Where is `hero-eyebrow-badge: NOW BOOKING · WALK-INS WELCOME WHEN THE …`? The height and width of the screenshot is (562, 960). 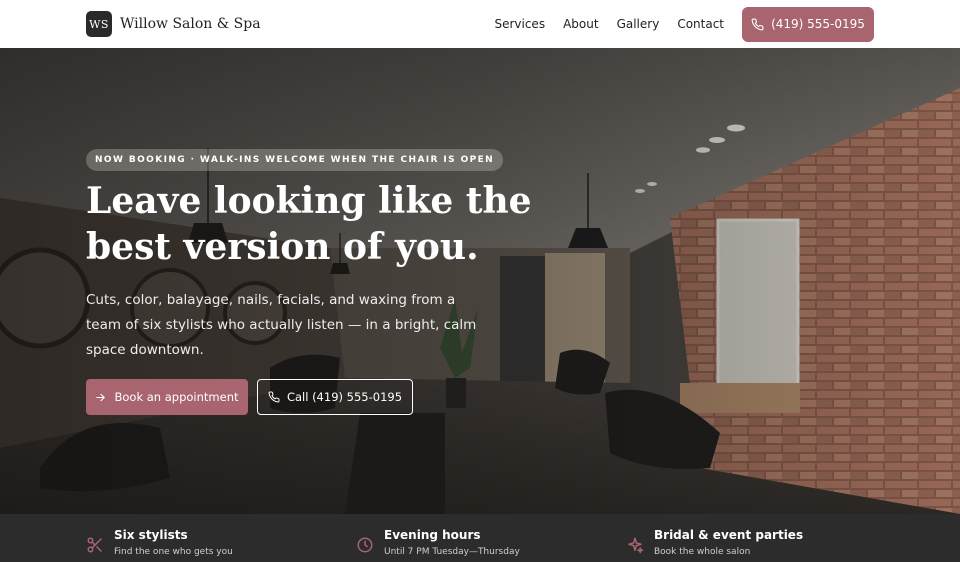
hero-eyebrow-badge: NOW BOOKING · WALK-INS WELCOME WHEN THE … is located at coordinates (295, 160).